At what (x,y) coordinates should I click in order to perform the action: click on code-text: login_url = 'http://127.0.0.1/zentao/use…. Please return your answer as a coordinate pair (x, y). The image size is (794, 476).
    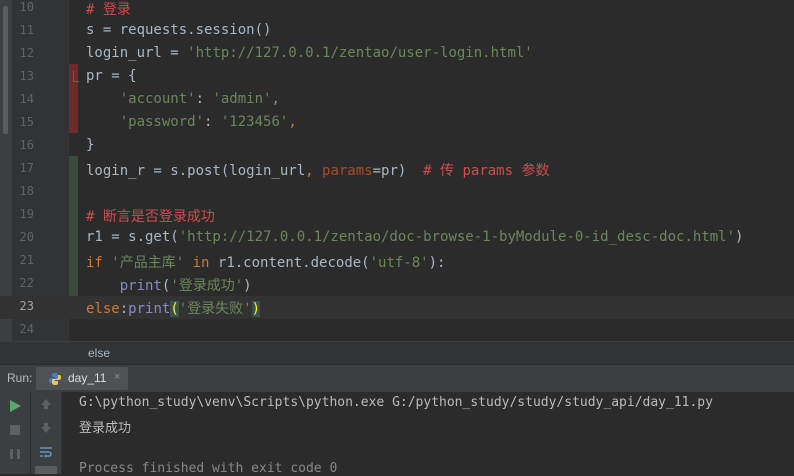
    Looking at the image, I should click on (309, 53).